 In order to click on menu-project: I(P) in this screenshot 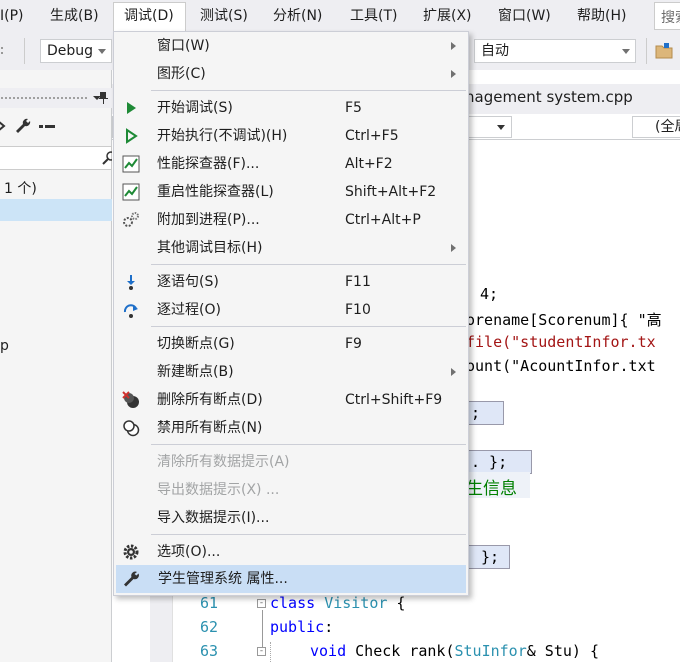, I will do `click(12, 16)`.